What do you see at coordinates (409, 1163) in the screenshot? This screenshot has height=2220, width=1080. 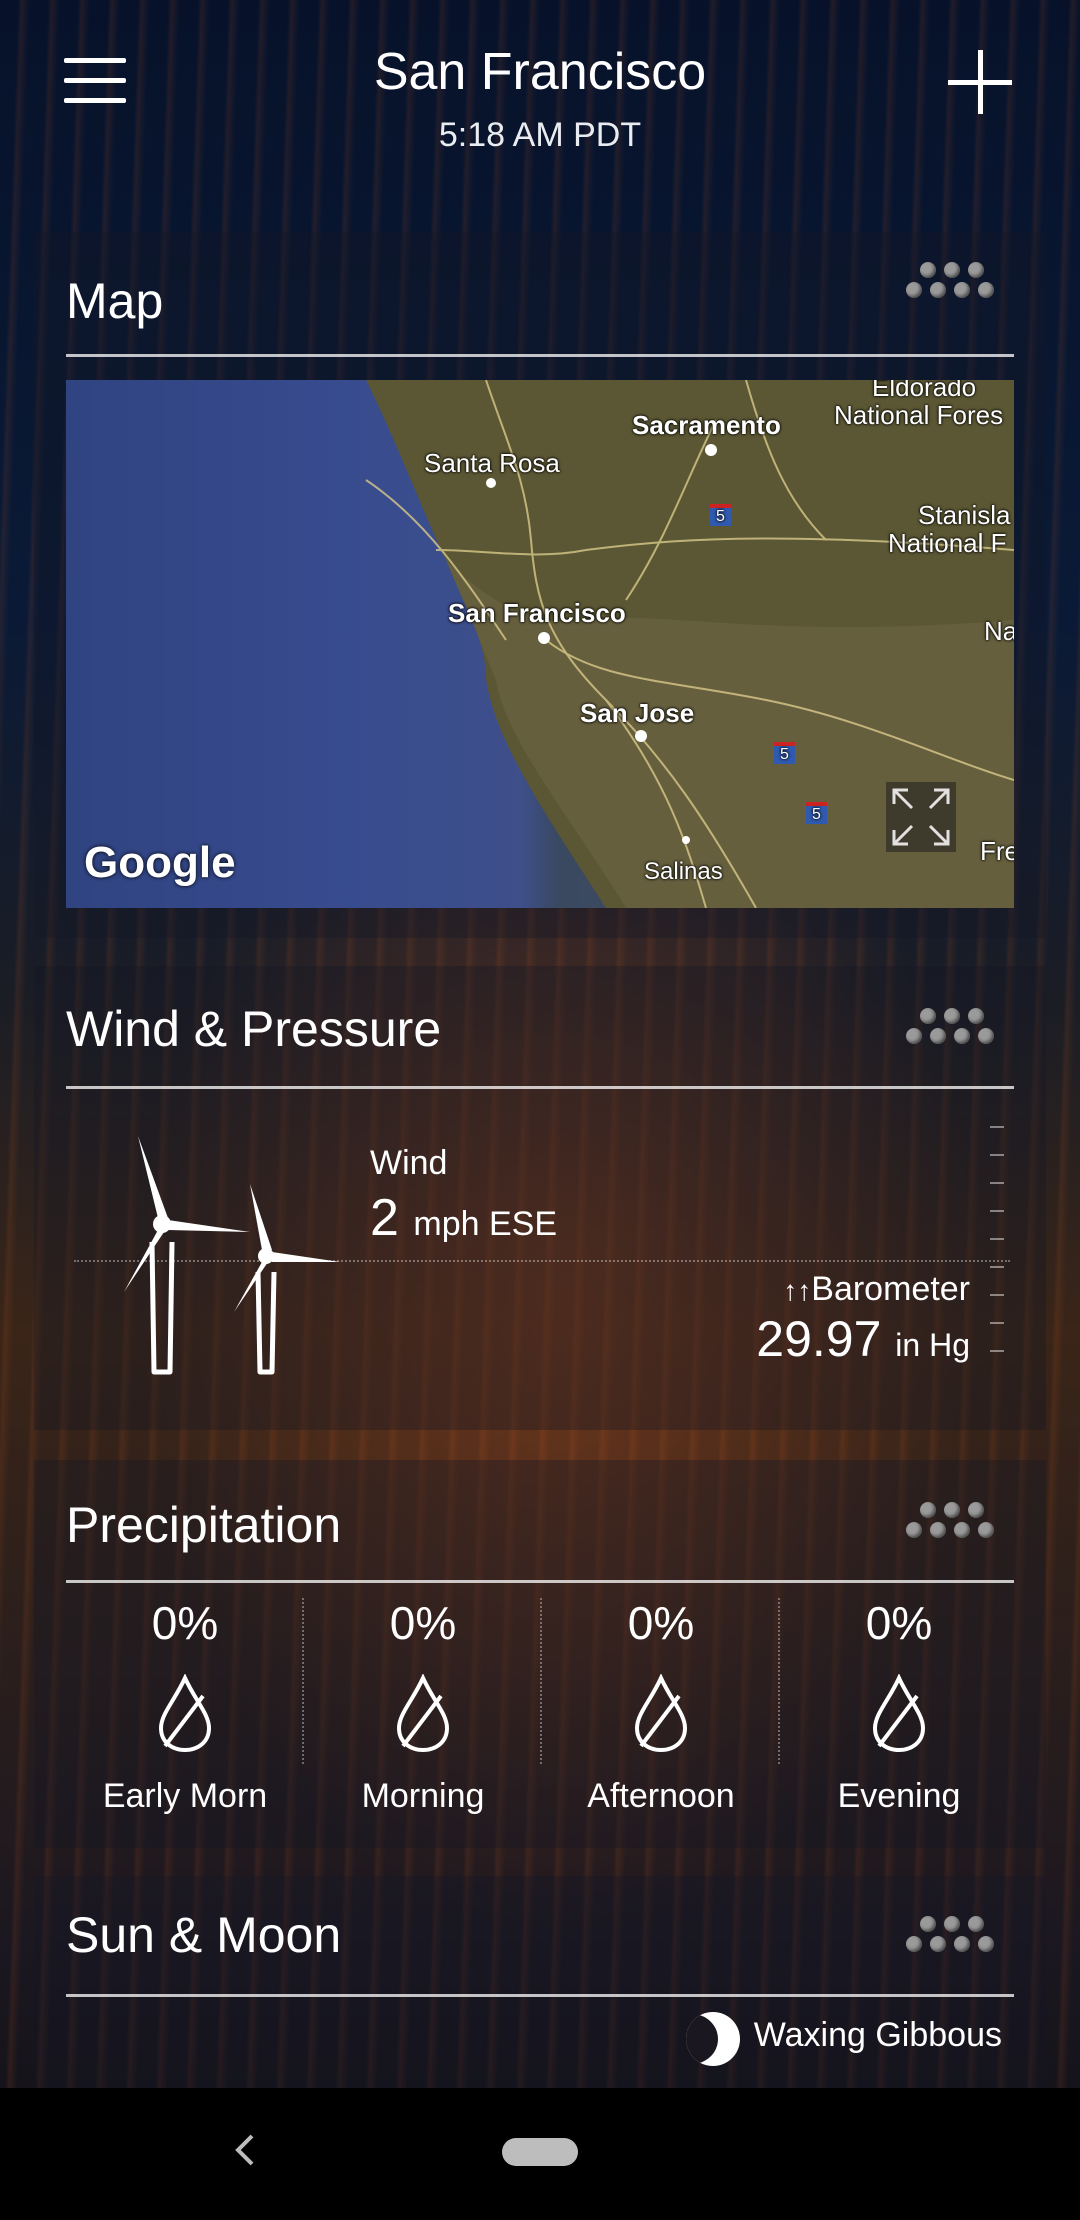 I see `wind-label: Wind` at bounding box center [409, 1163].